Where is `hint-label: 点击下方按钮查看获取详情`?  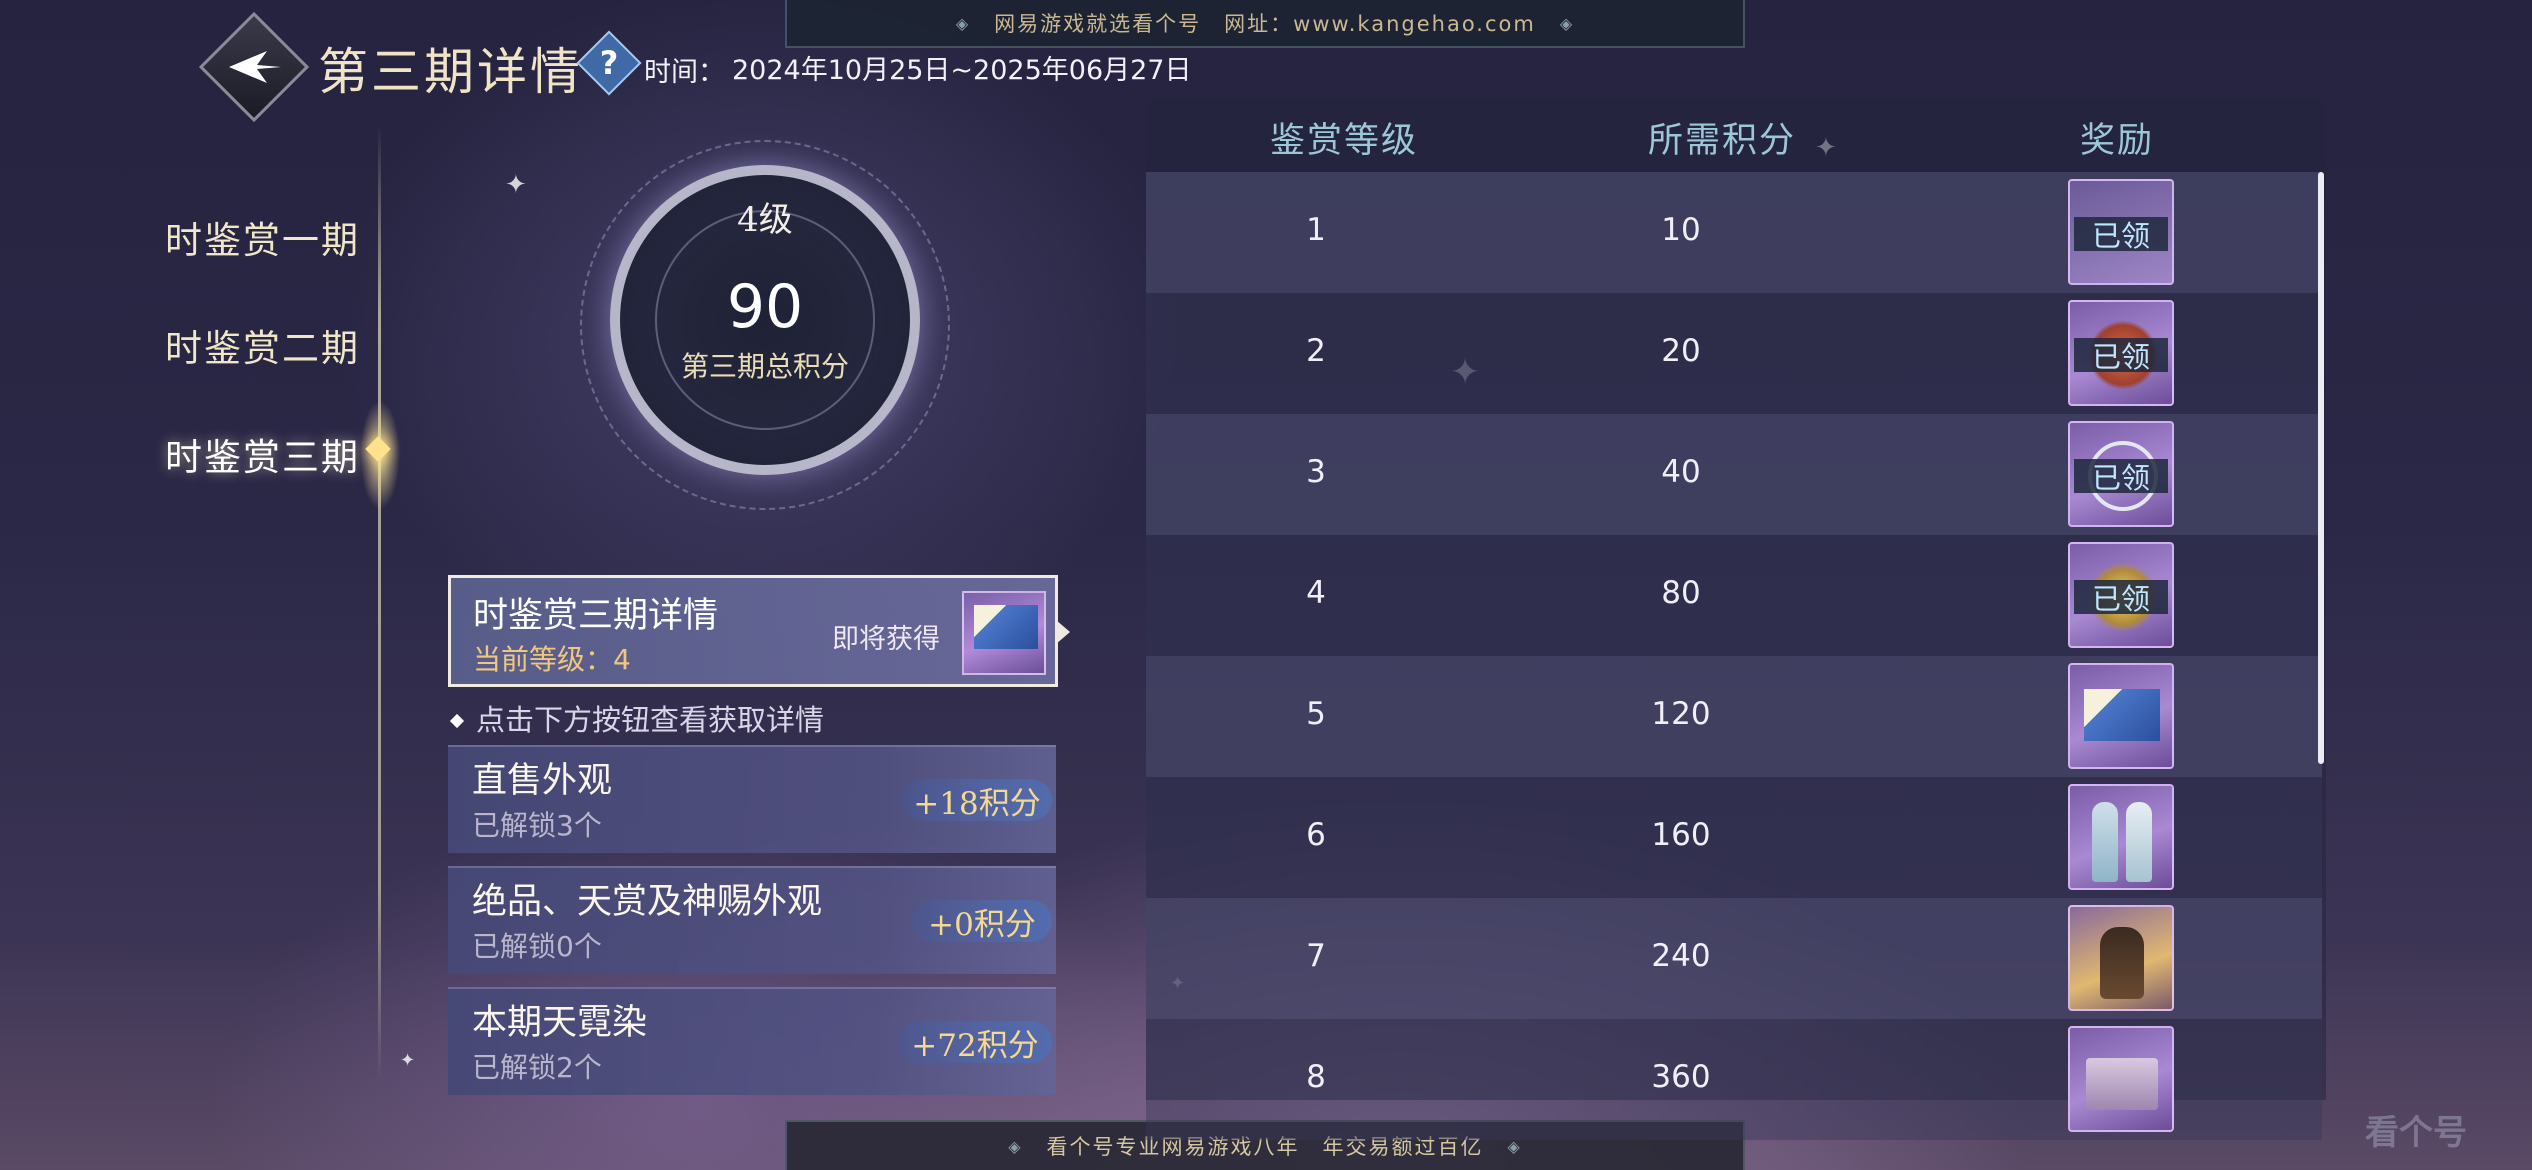 hint-label: 点击下方按钮查看获取详情 is located at coordinates (650, 720).